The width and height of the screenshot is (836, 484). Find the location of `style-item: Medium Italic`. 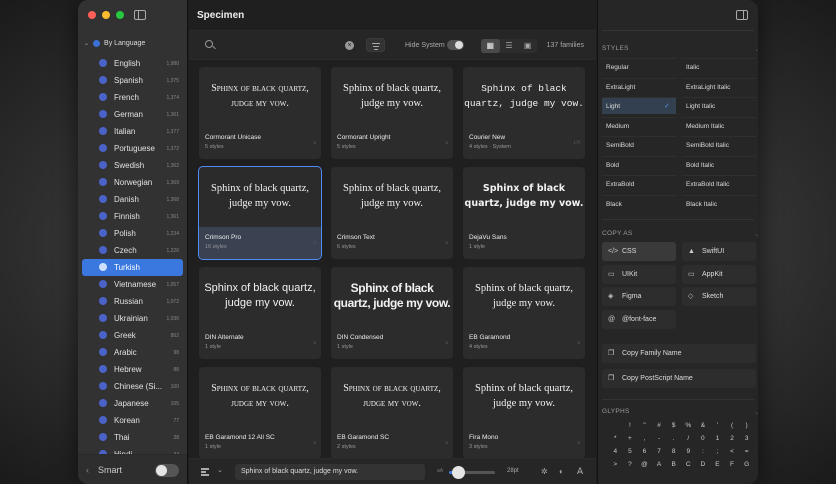

style-item: Medium Italic is located at coordinates (719, 125).